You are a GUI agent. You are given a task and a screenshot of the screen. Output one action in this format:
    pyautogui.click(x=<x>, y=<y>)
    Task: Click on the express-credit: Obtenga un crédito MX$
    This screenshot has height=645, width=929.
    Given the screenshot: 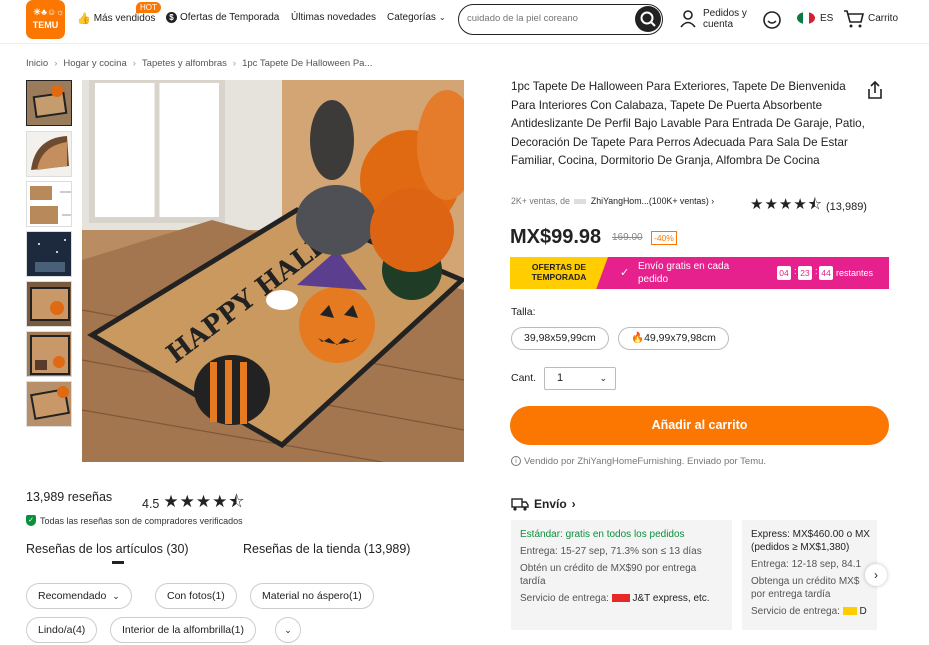 What is the action you would take?
    pyautogui.click(x=805, y=581)
    